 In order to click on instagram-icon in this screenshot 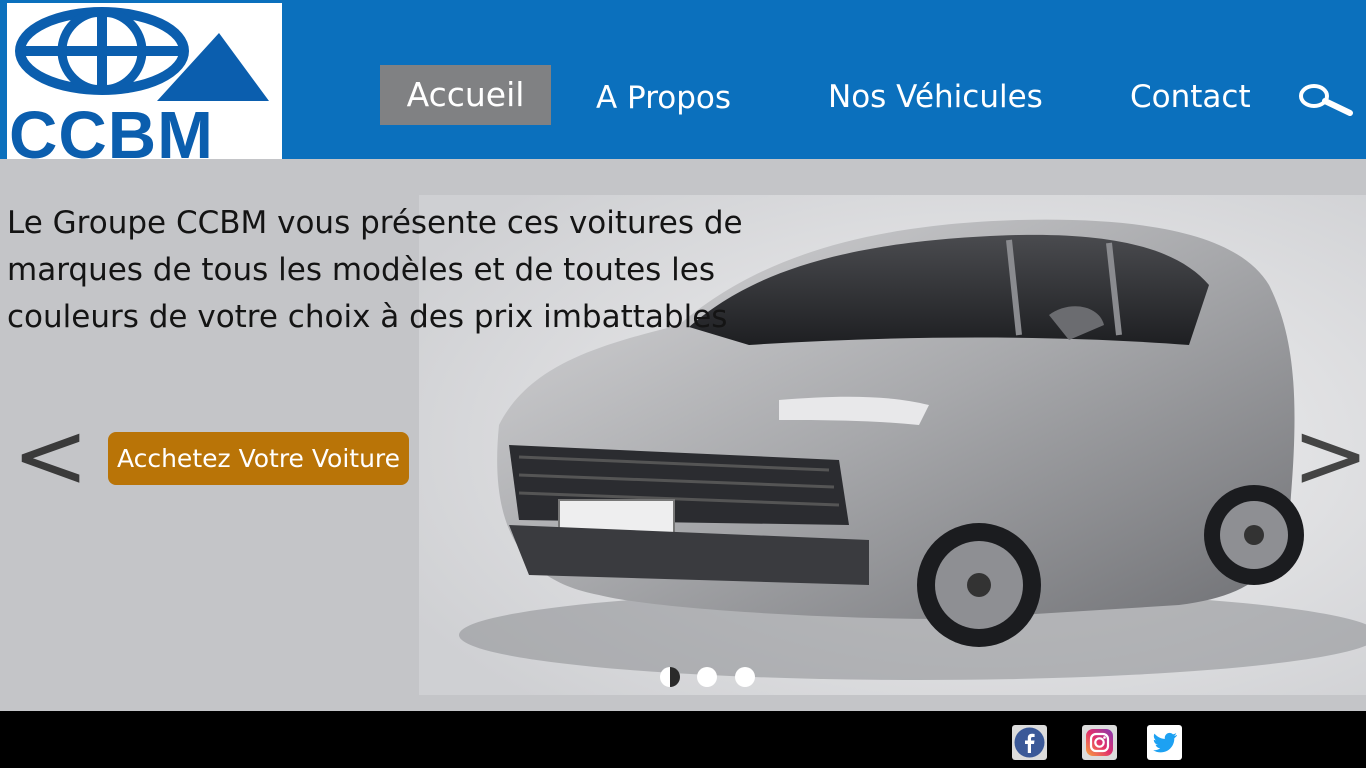, I will do `click(1099, 742)`.